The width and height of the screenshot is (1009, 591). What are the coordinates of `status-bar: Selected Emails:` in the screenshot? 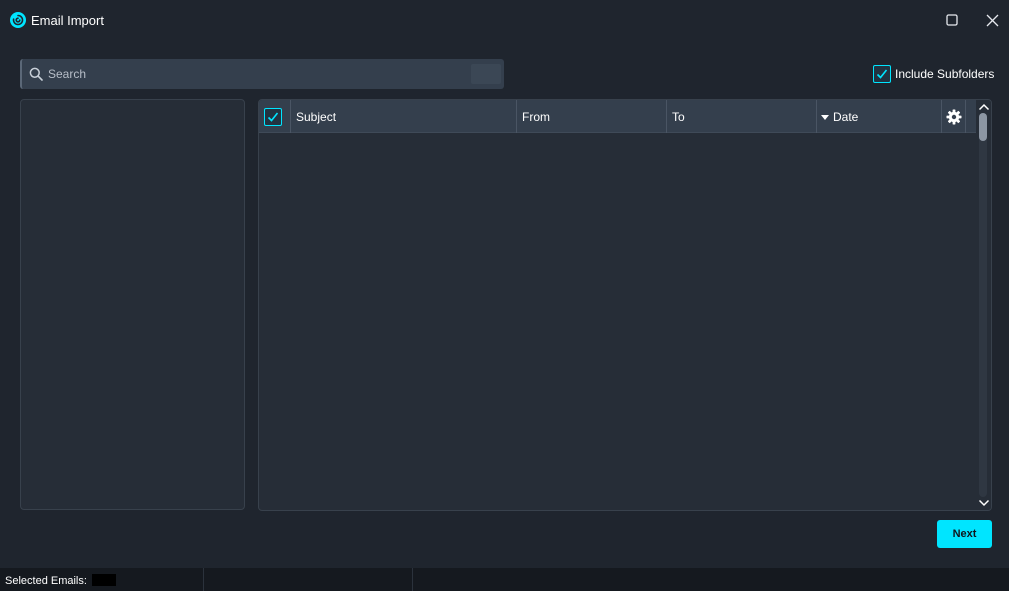 It's located at (504, 579).